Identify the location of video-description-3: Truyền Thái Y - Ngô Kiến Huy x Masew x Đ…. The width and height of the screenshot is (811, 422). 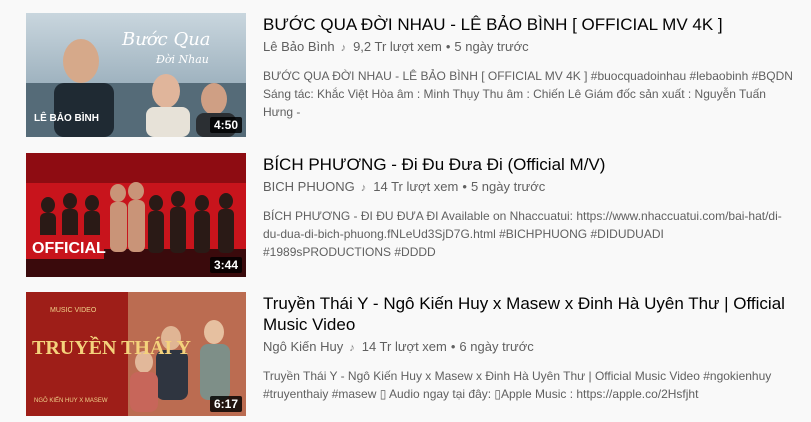
(517, 385).